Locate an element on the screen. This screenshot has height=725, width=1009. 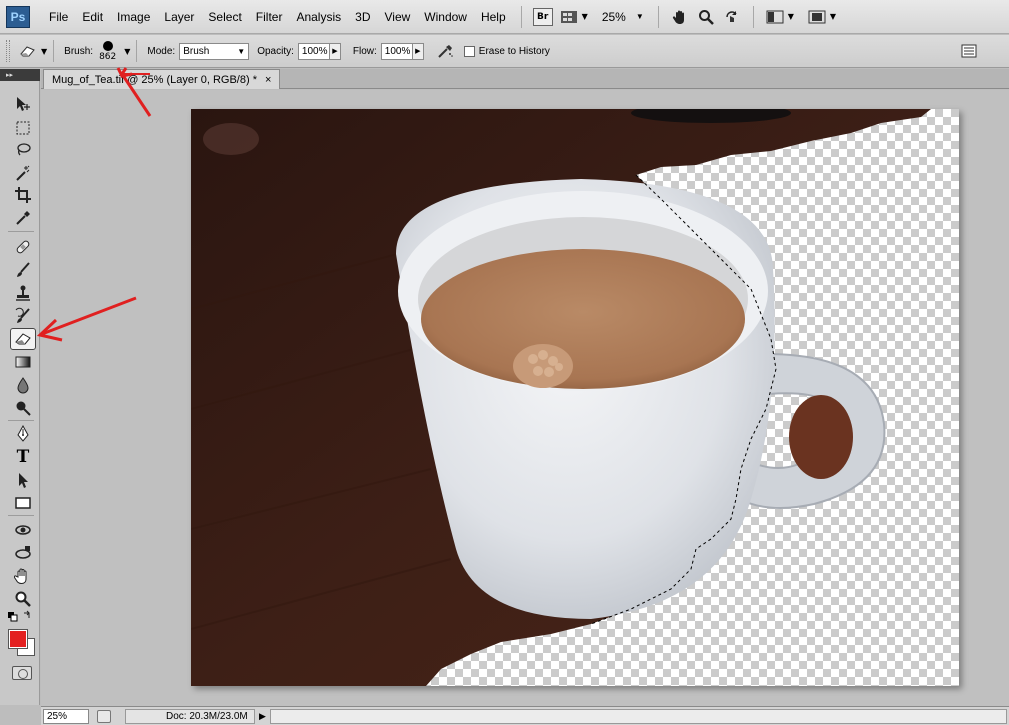
menu-edit: Edit is located at coordinates (92, 17).